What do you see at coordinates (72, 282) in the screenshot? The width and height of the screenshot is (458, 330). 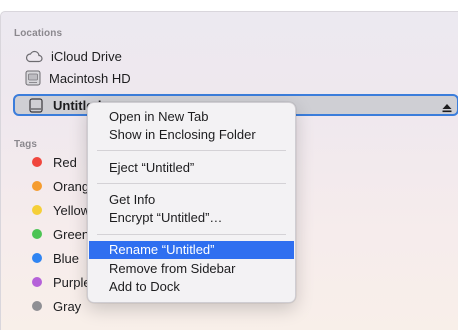 I see `sidebar-item-label: Purple` at bounding box center [72, 282].